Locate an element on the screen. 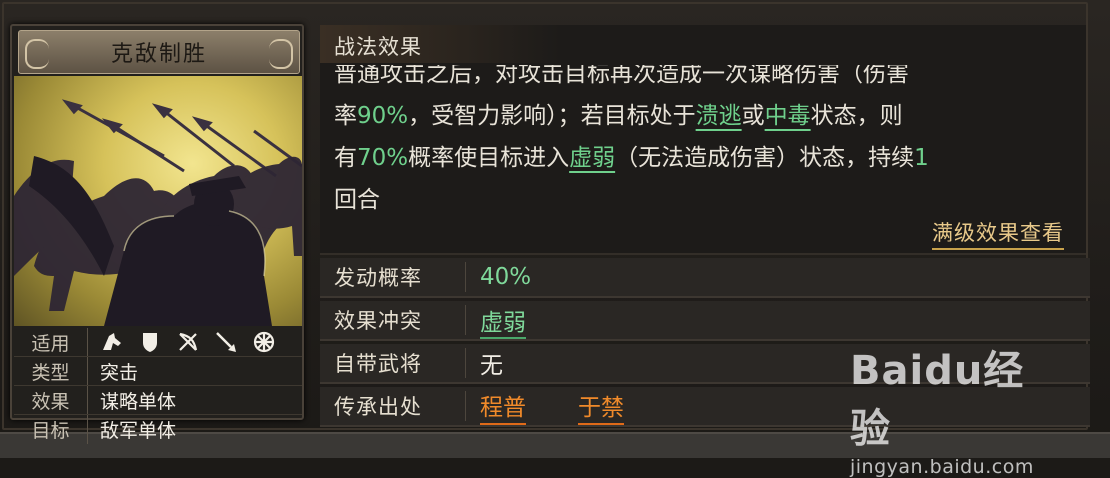 Image resolution: width=1110 pixels, height=478 pixels. attr-label: 效果冲突 is located at coordinates (393, 320).